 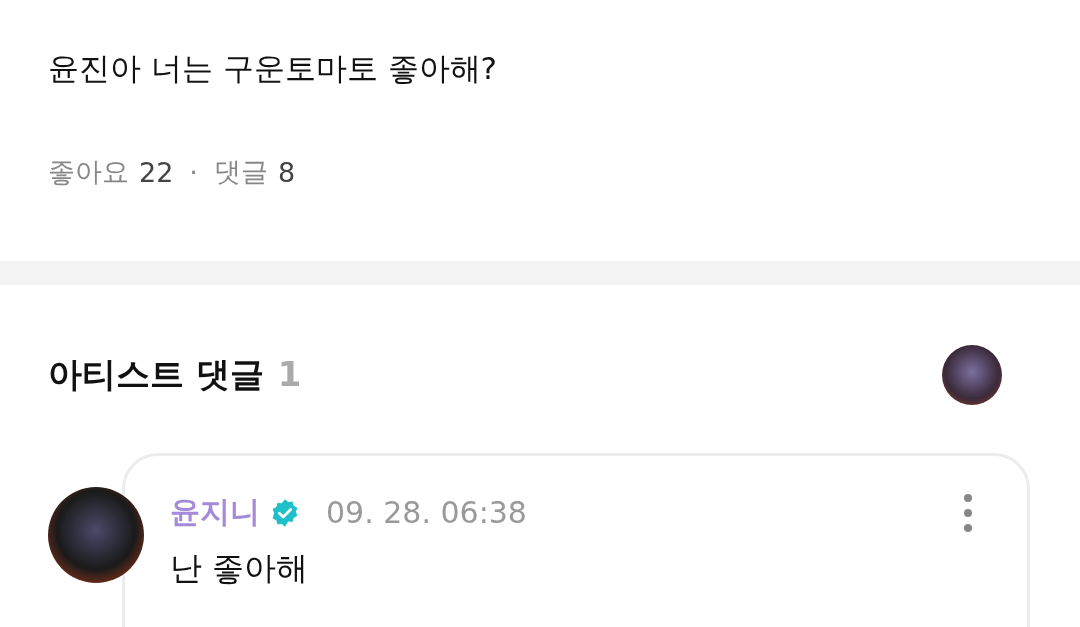 I want to click on section-count: 1, so click(x=289, y=374).